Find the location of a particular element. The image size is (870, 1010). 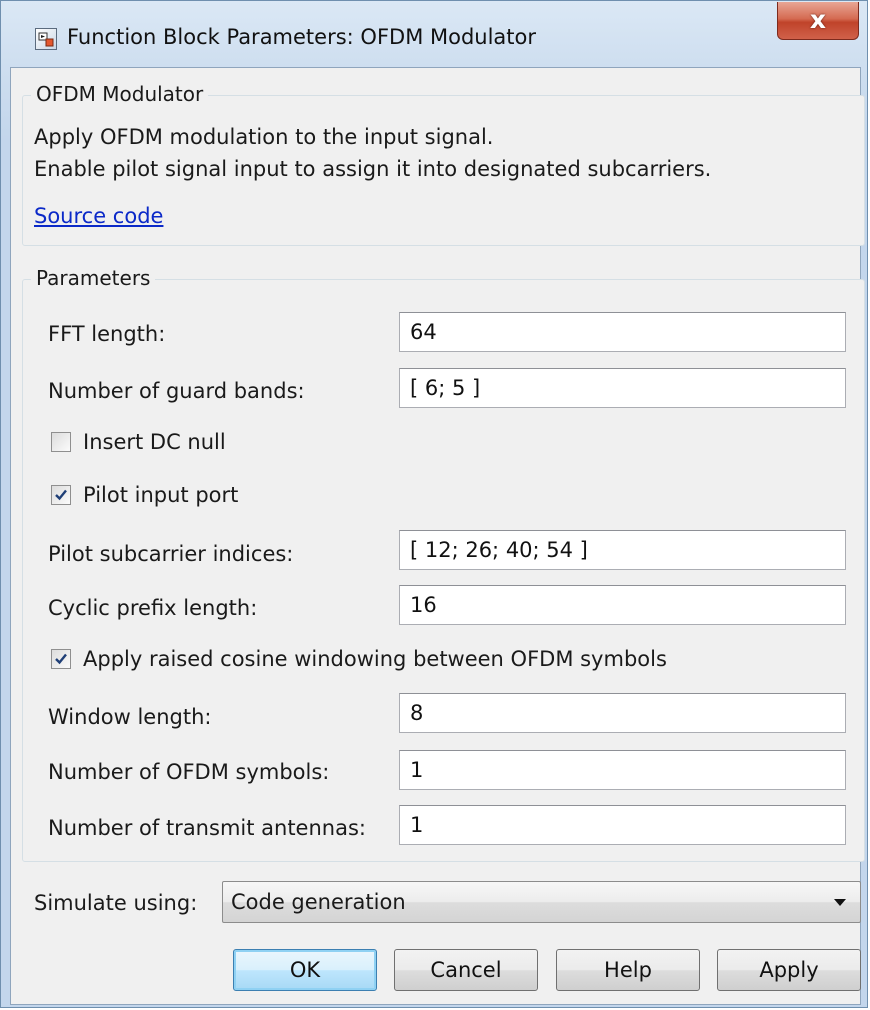

cyclic-prefix-input: 16 is located at coordinates (622, 605).